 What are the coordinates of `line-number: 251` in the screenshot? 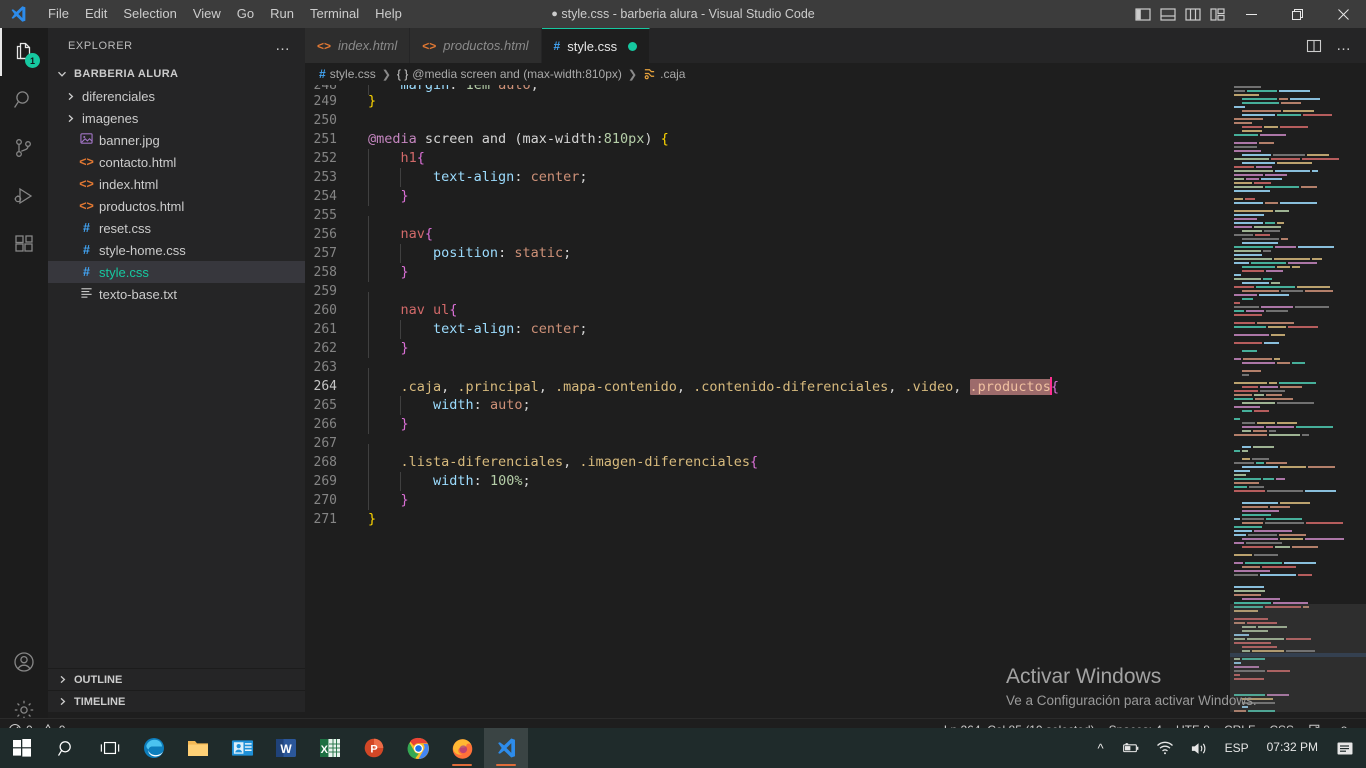 It's located at (325, 139).